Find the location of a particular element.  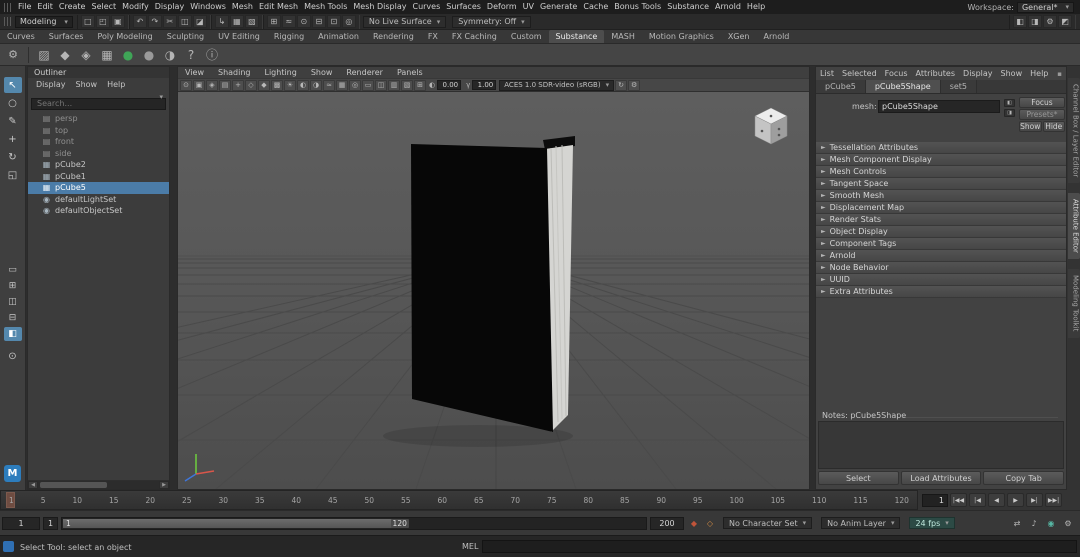

shelf-tab: MASH is located at coordinates (622, 36).